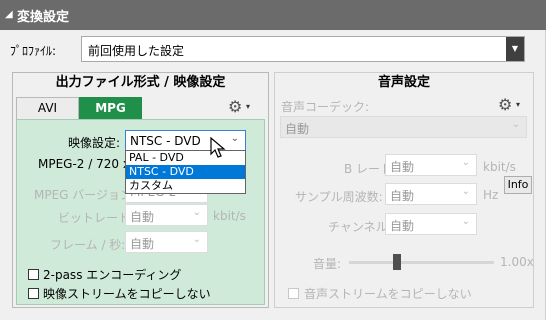 The height and width of the screenshot is (320, 546). I want to click on audio-gear-icon: ⚙, so click(505, 104).